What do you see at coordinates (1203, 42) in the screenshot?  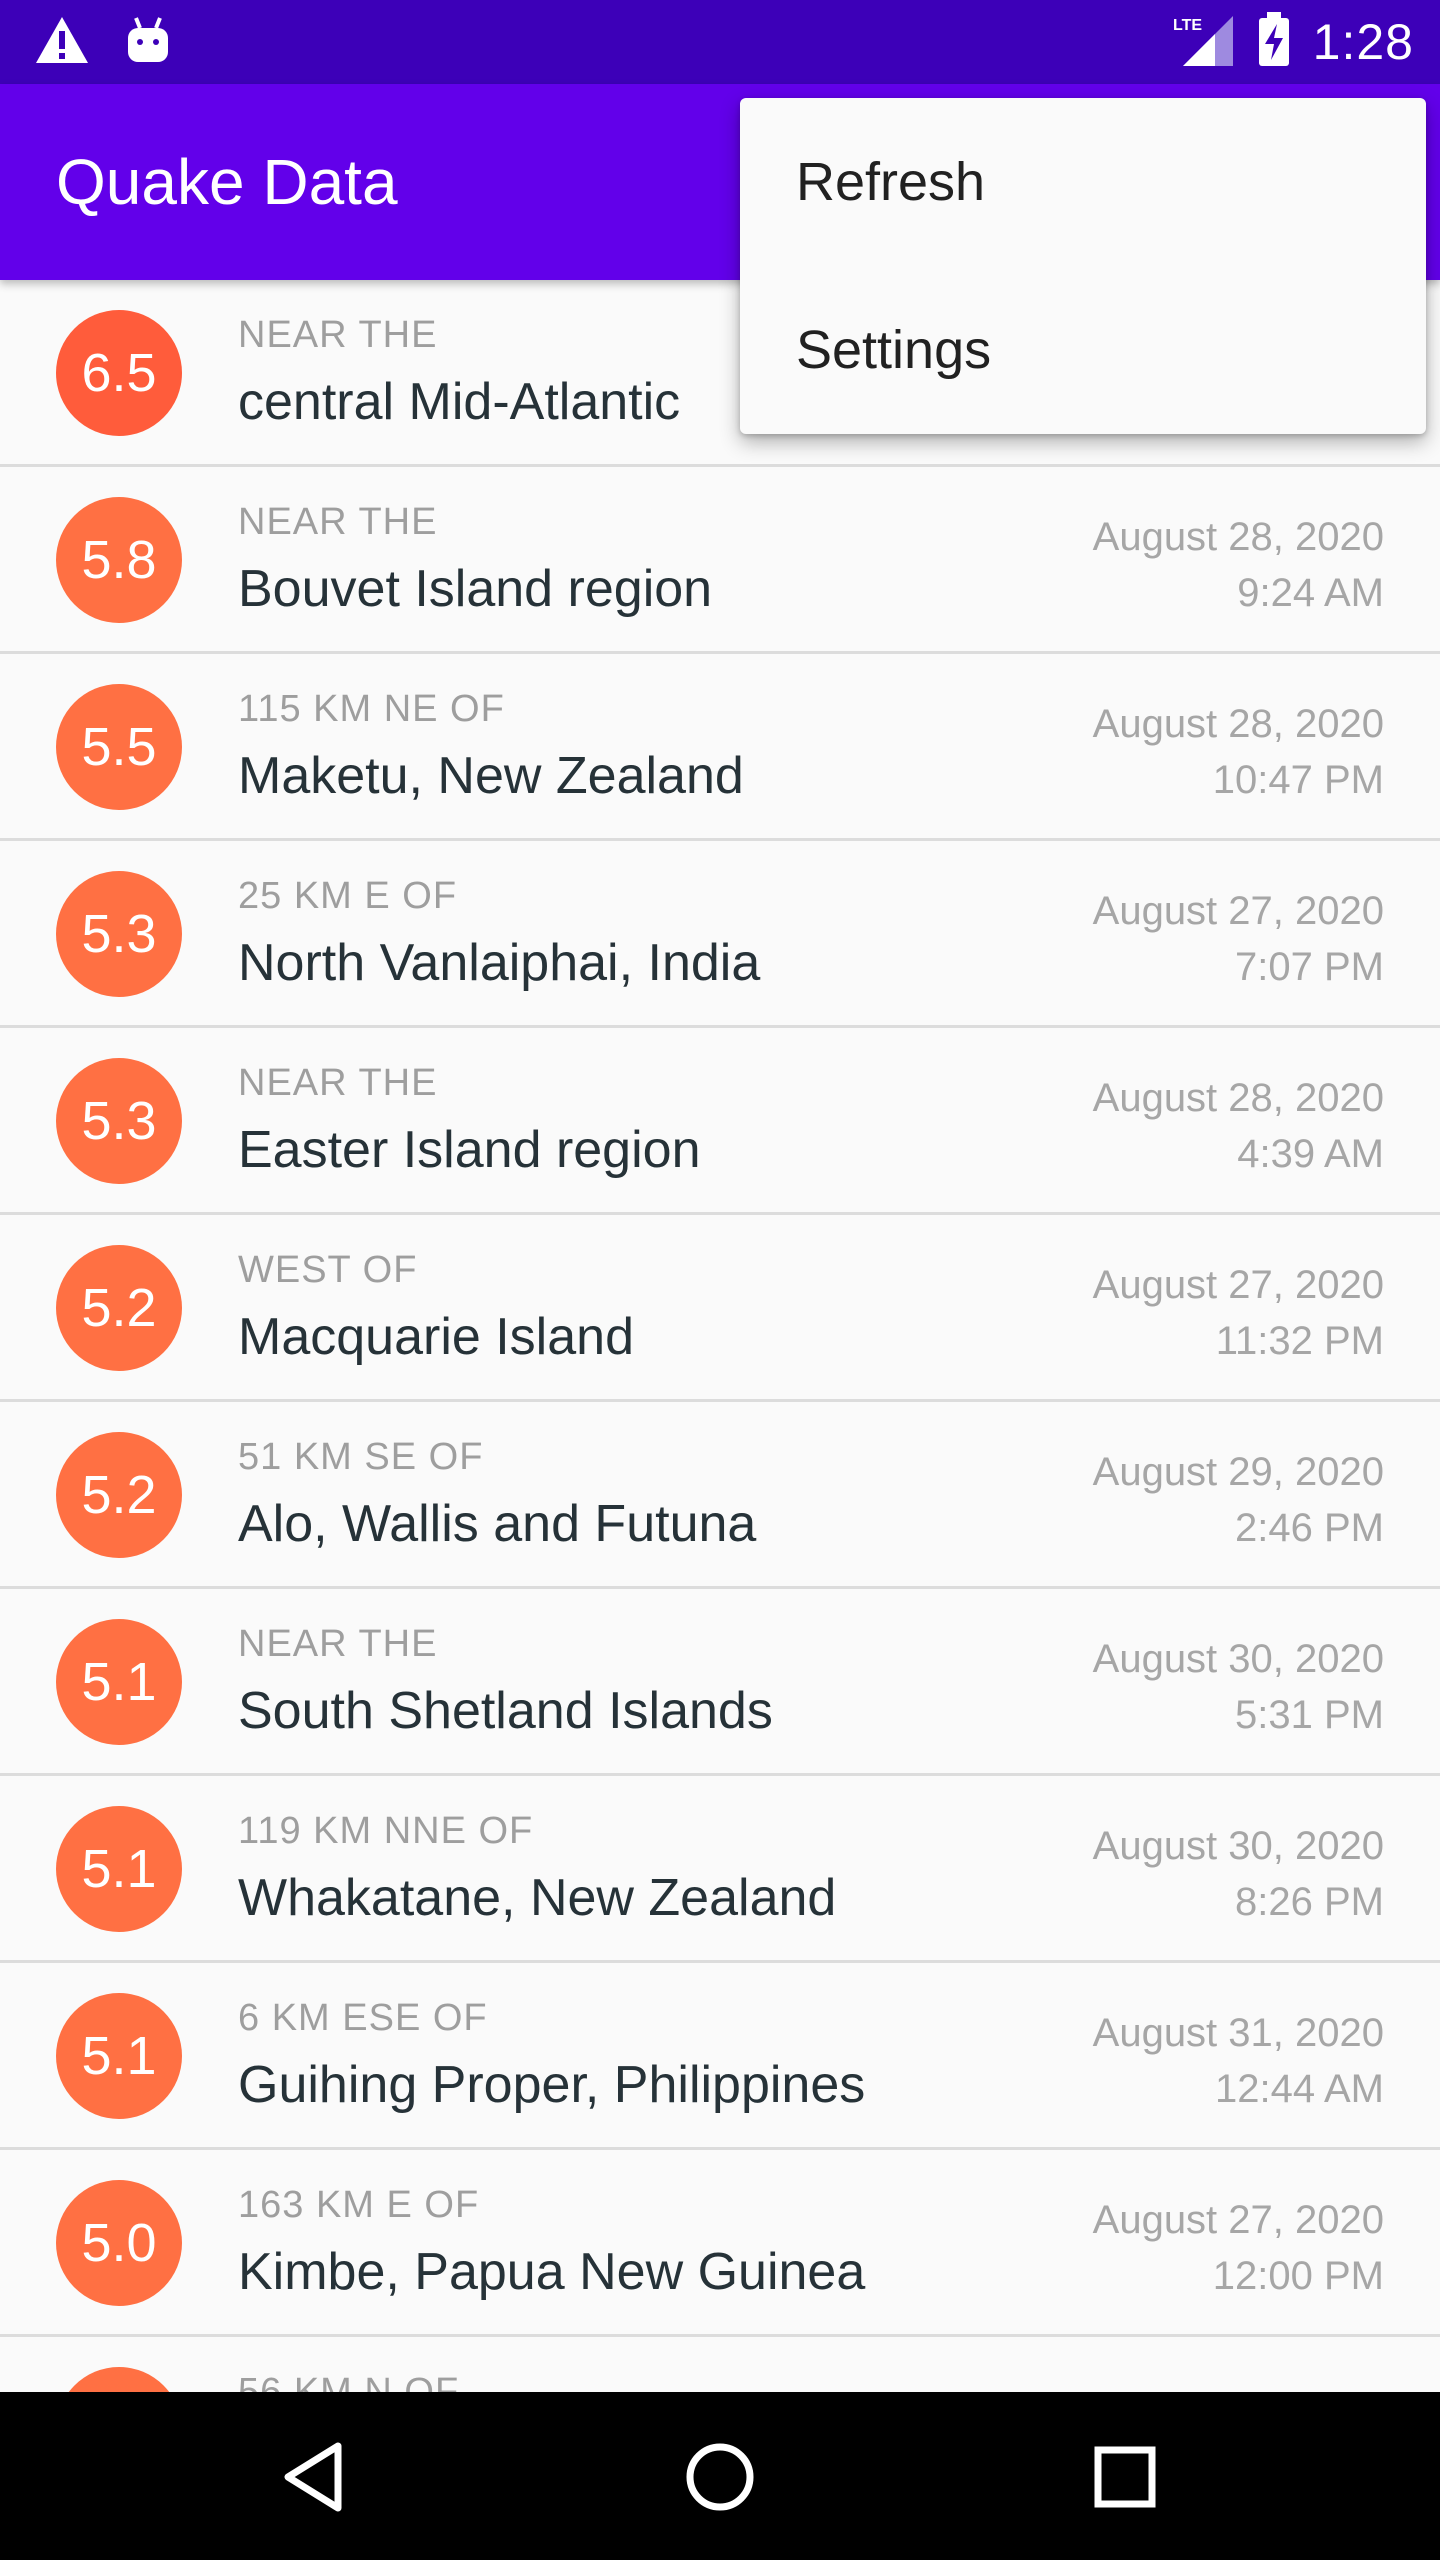 I see `lte-signal-icon: LTE` at bounding box center [1203, 42].